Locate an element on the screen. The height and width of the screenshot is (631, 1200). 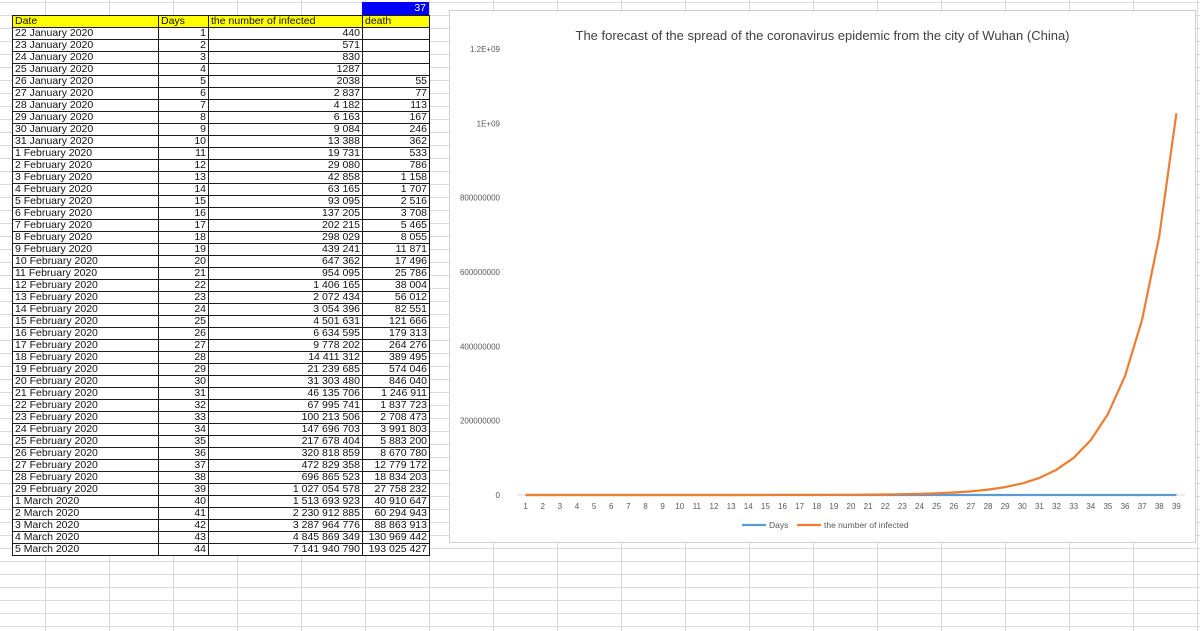
cell-days: 39 is located at coordinates (183, 489).